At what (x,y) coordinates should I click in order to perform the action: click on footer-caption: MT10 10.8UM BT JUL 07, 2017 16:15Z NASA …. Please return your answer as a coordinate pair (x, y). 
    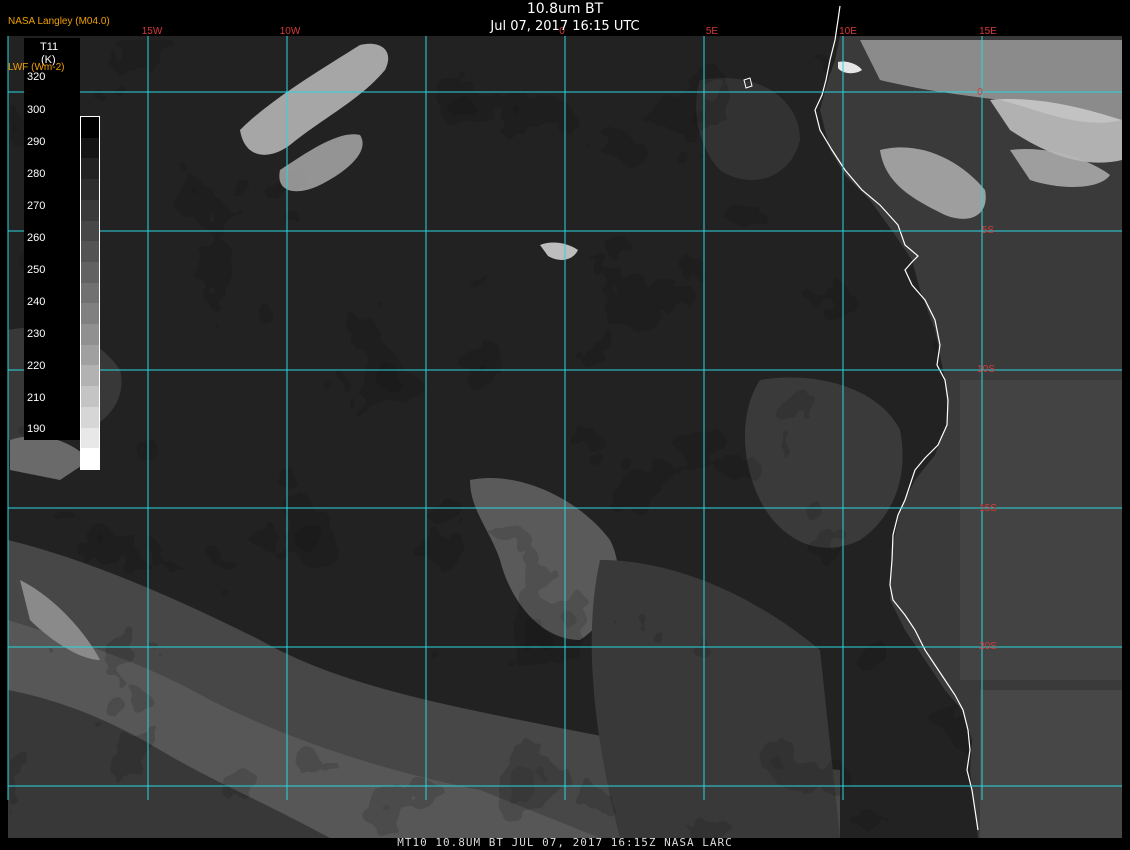
    Looking at the image, I should click on (565, 842).